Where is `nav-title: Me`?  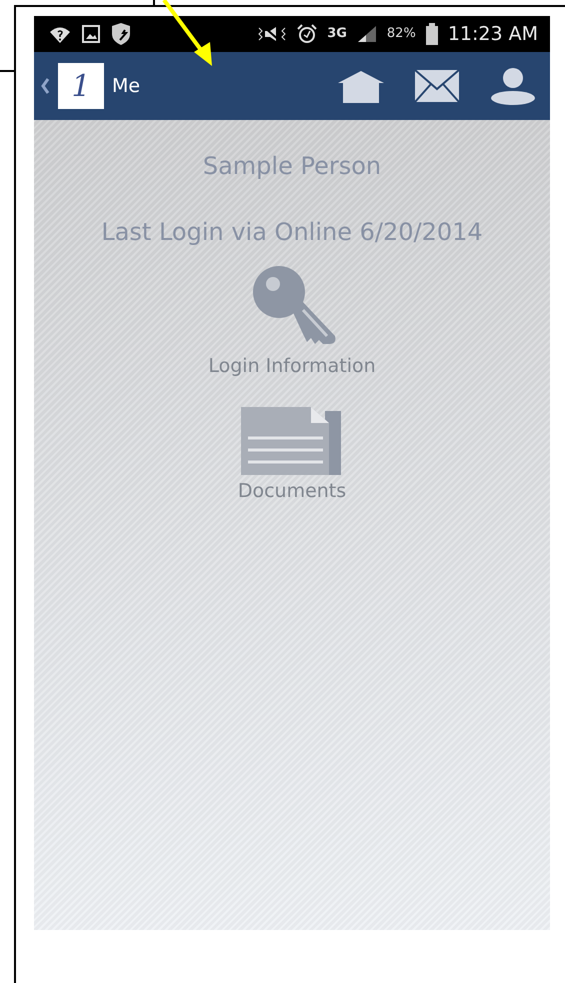
nav-title: Me is located at coordinates (126, 86).